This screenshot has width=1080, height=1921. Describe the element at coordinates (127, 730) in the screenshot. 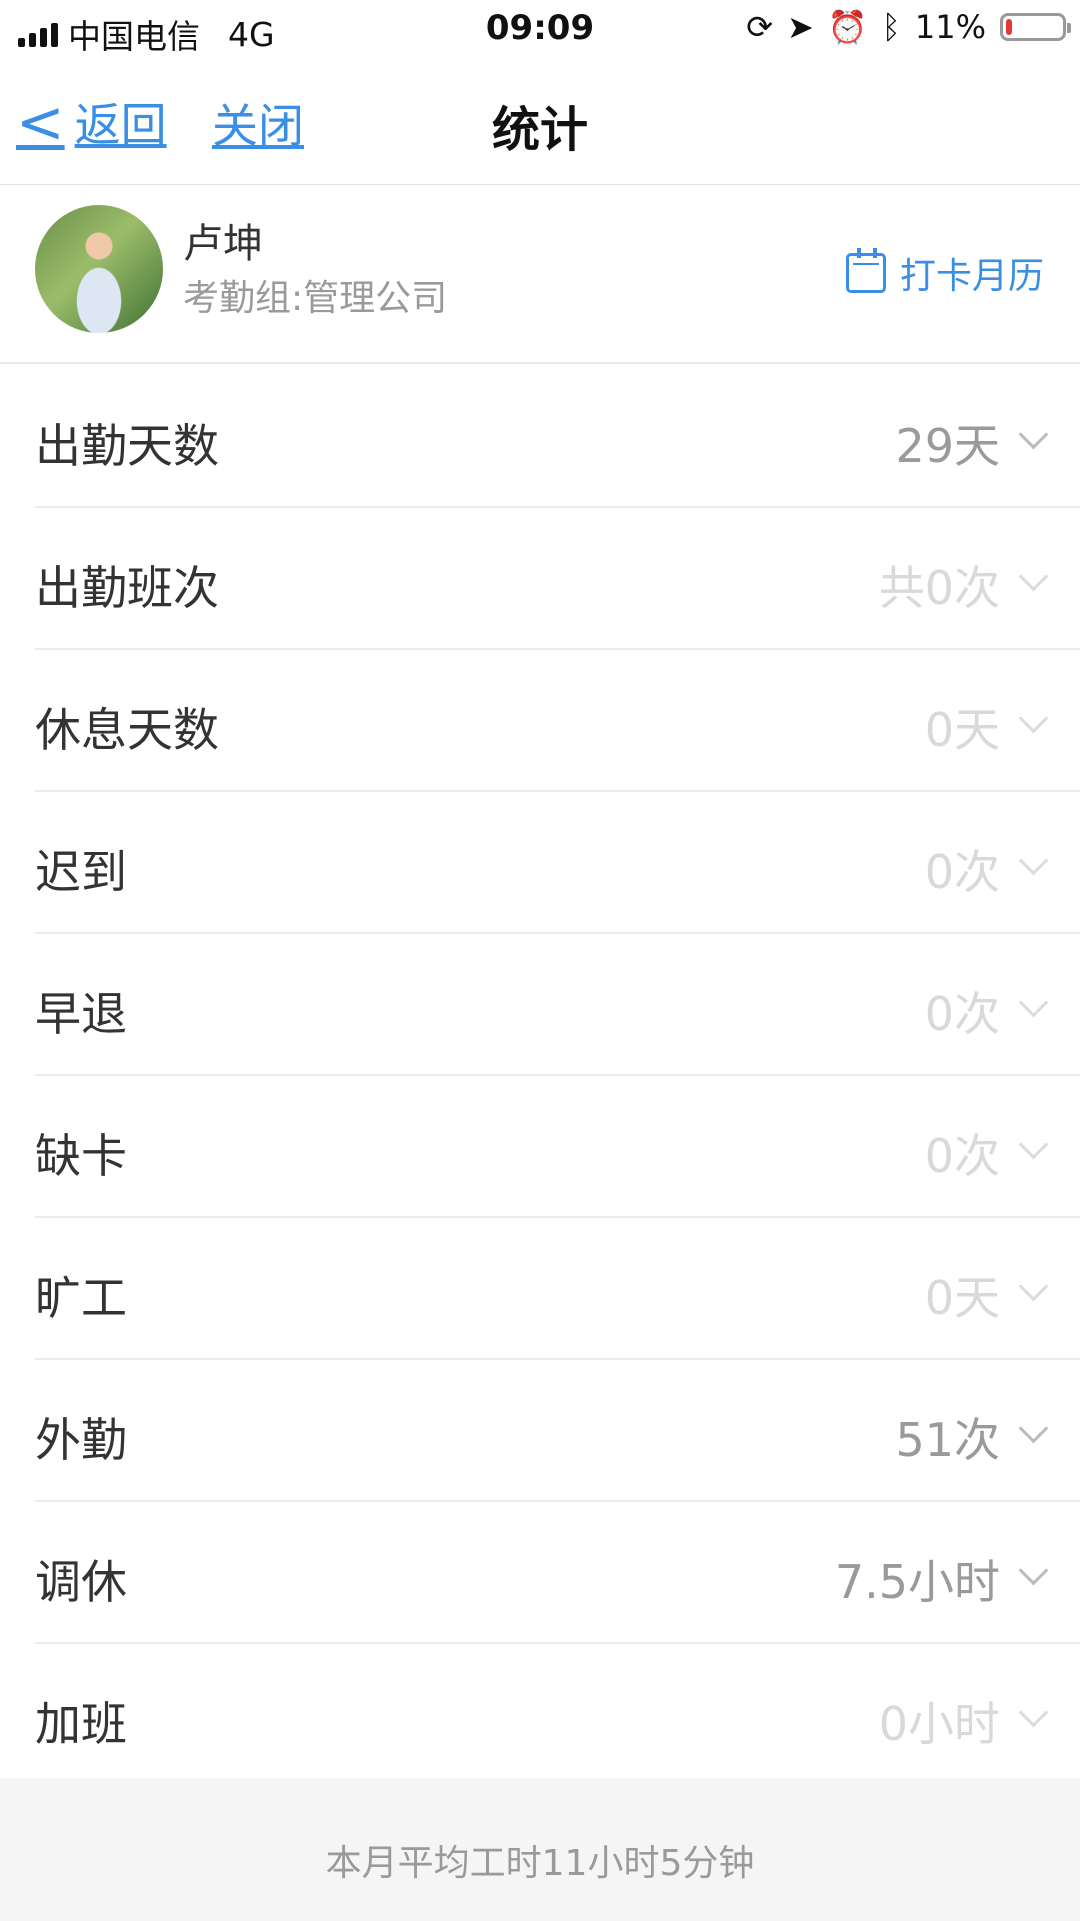

I see `stat-label: 休息天数` at that location.